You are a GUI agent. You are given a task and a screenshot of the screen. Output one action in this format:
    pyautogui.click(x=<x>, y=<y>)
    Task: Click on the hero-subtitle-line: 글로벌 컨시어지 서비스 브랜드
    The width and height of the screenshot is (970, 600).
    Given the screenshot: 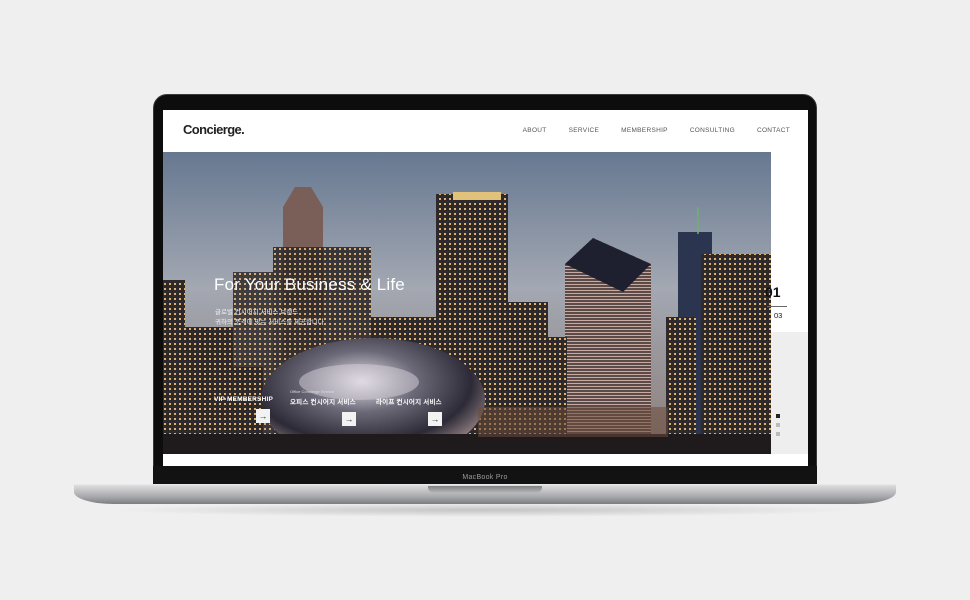 What is the action you would take?
    pyautogui.click(x=257, y=312)
    